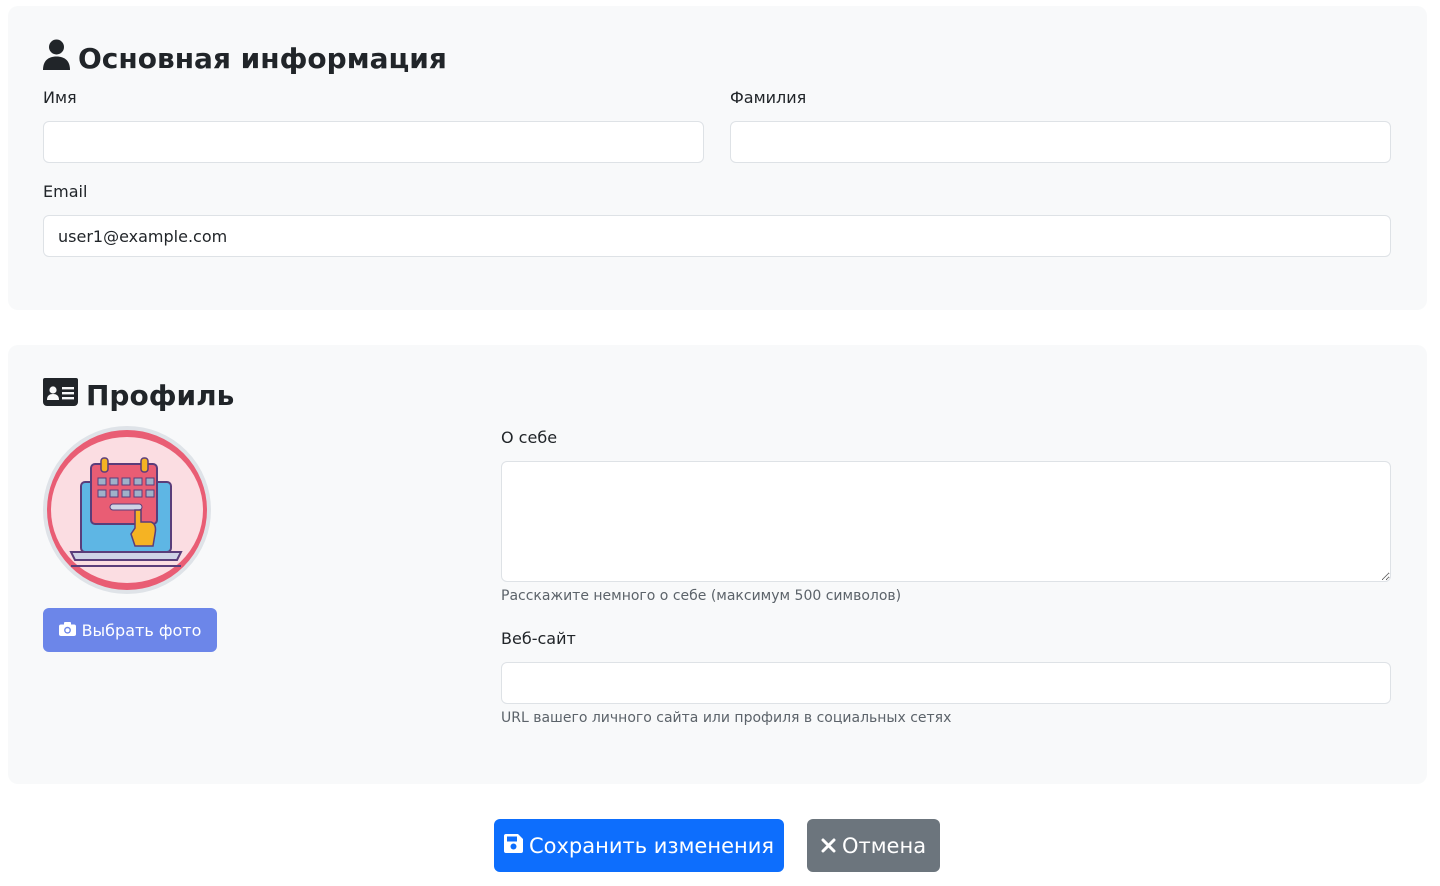  Describe the element at coordinates (828, 846) in the screenshot. I see `close-icon` at that location.